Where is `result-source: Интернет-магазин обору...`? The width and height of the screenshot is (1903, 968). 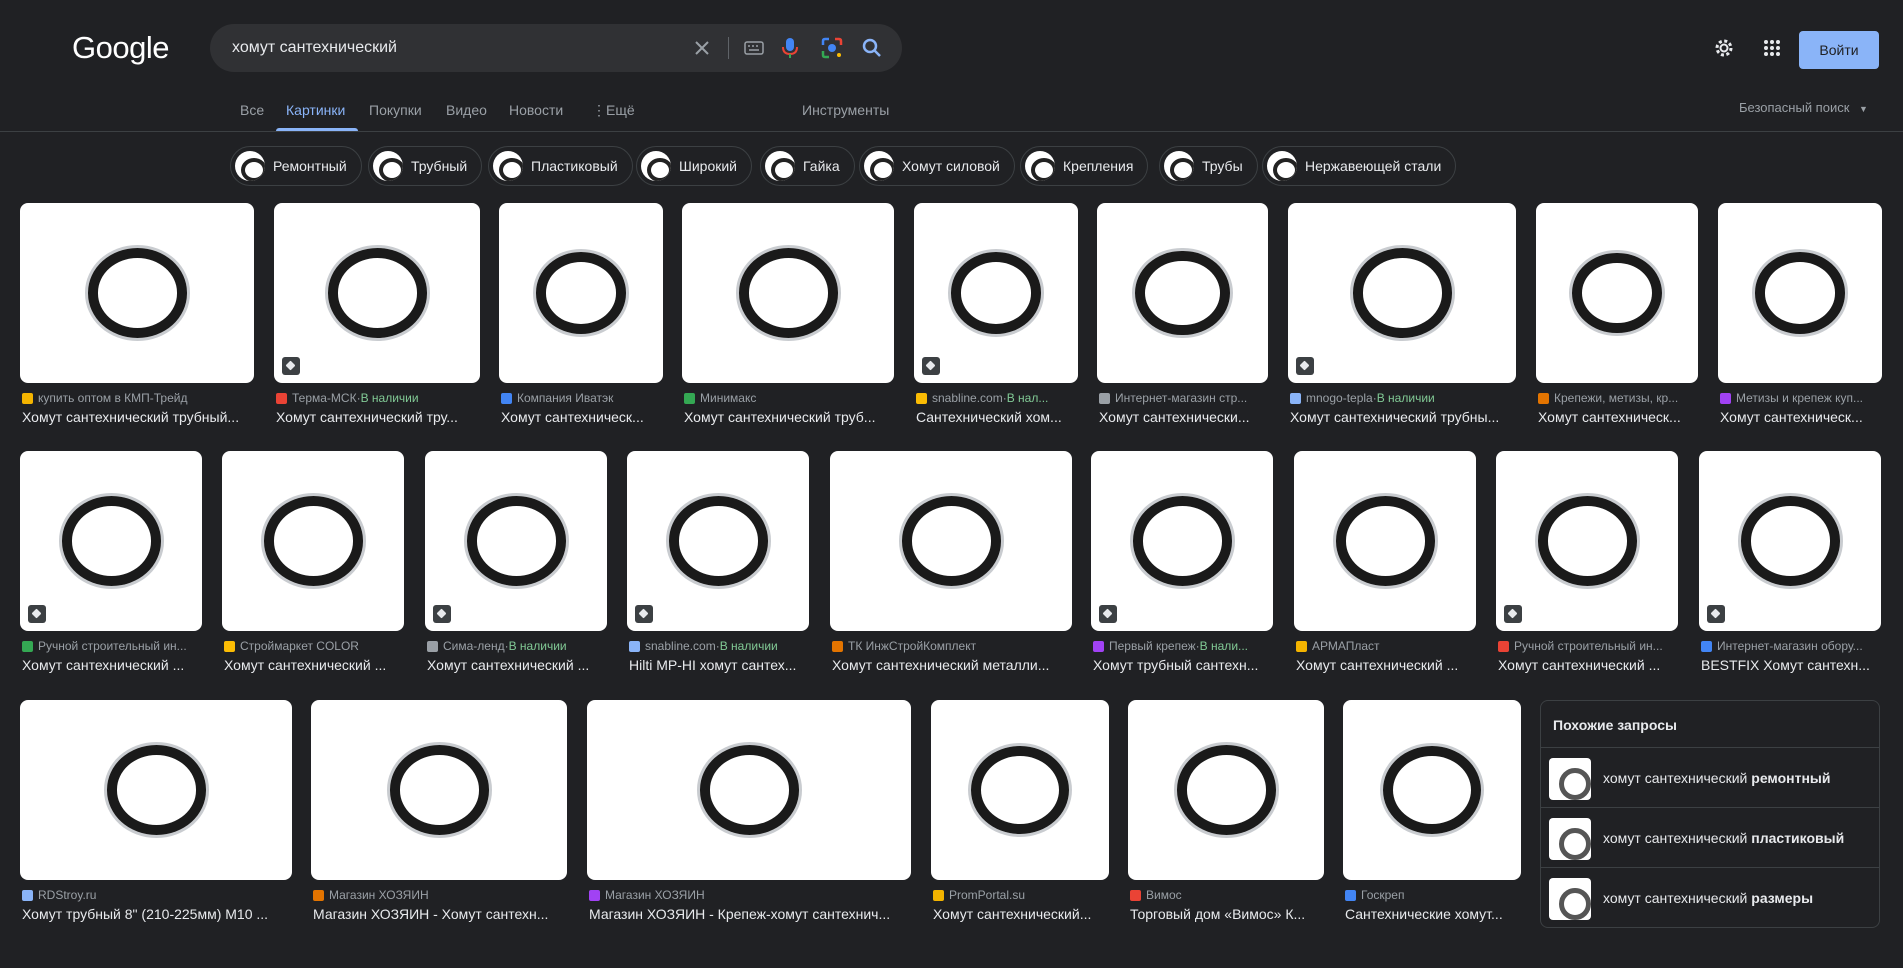 result-source: Интернет-магазин обору... is located at coordinates (1792, 646).